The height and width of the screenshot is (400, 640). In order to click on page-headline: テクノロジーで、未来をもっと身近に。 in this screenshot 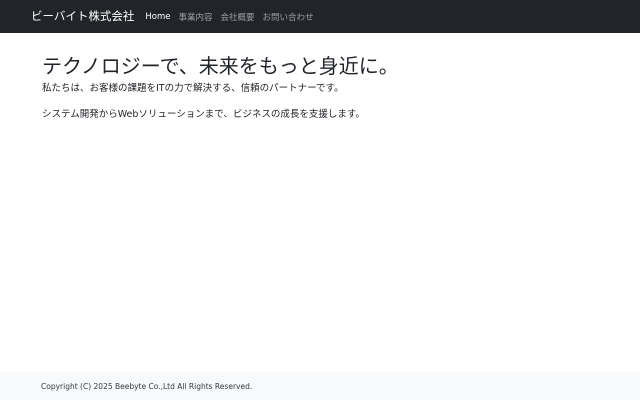, I will do `click(220, 66)`.